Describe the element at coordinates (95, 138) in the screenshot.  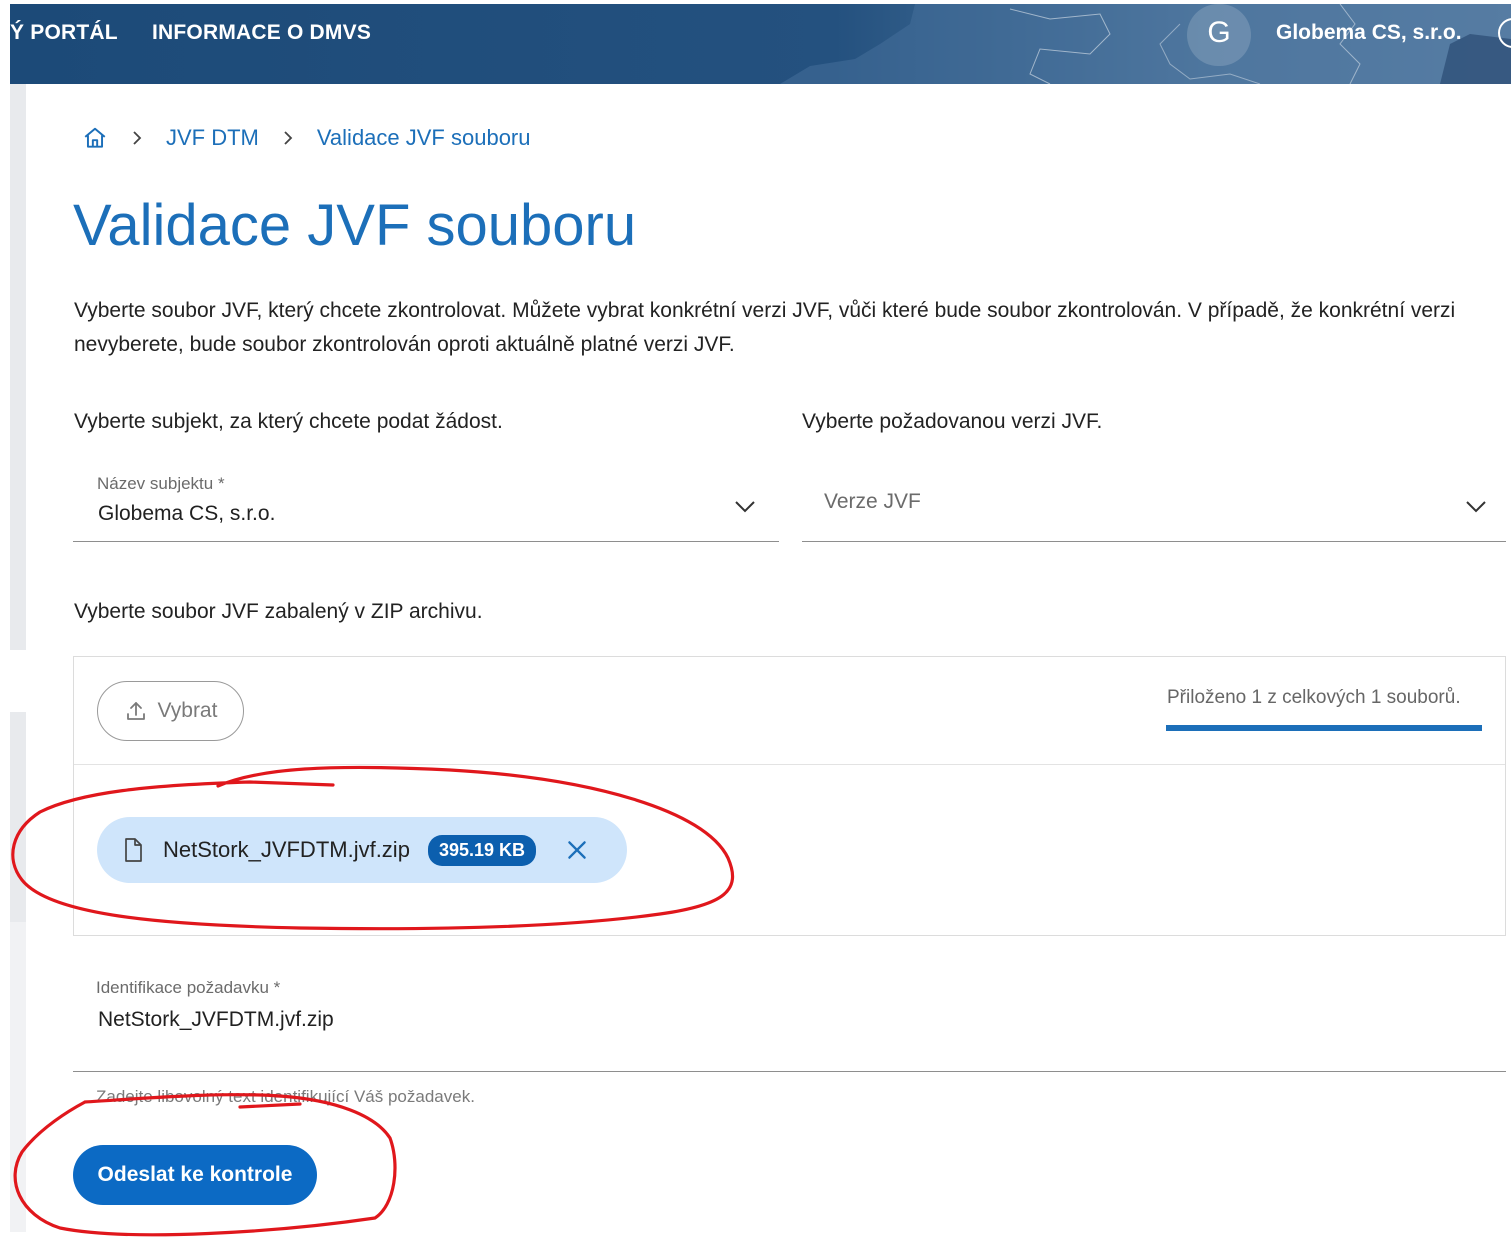
I see `home-icon` at that location.